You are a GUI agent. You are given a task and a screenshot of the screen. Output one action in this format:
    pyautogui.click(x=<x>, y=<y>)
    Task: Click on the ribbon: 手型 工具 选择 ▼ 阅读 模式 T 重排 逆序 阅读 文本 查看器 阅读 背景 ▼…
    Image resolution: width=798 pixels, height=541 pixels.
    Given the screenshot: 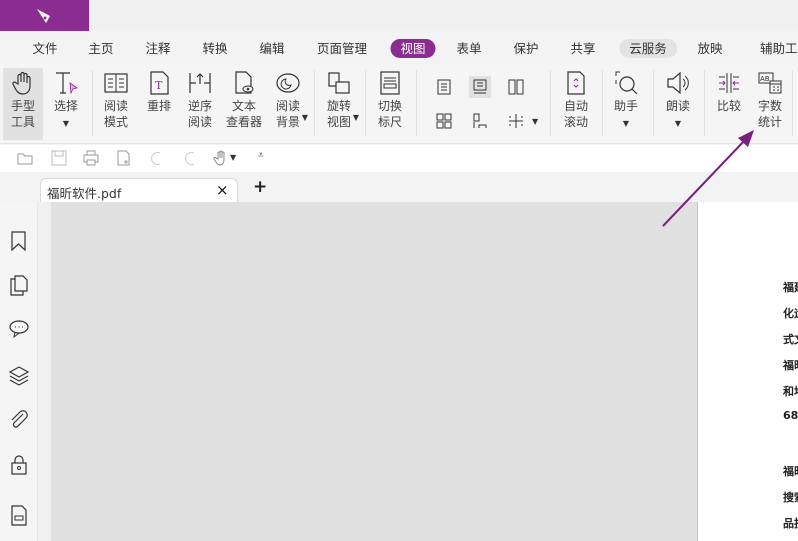 What is the action you would take?
    pyautogui.click(x=399, y=104)
    